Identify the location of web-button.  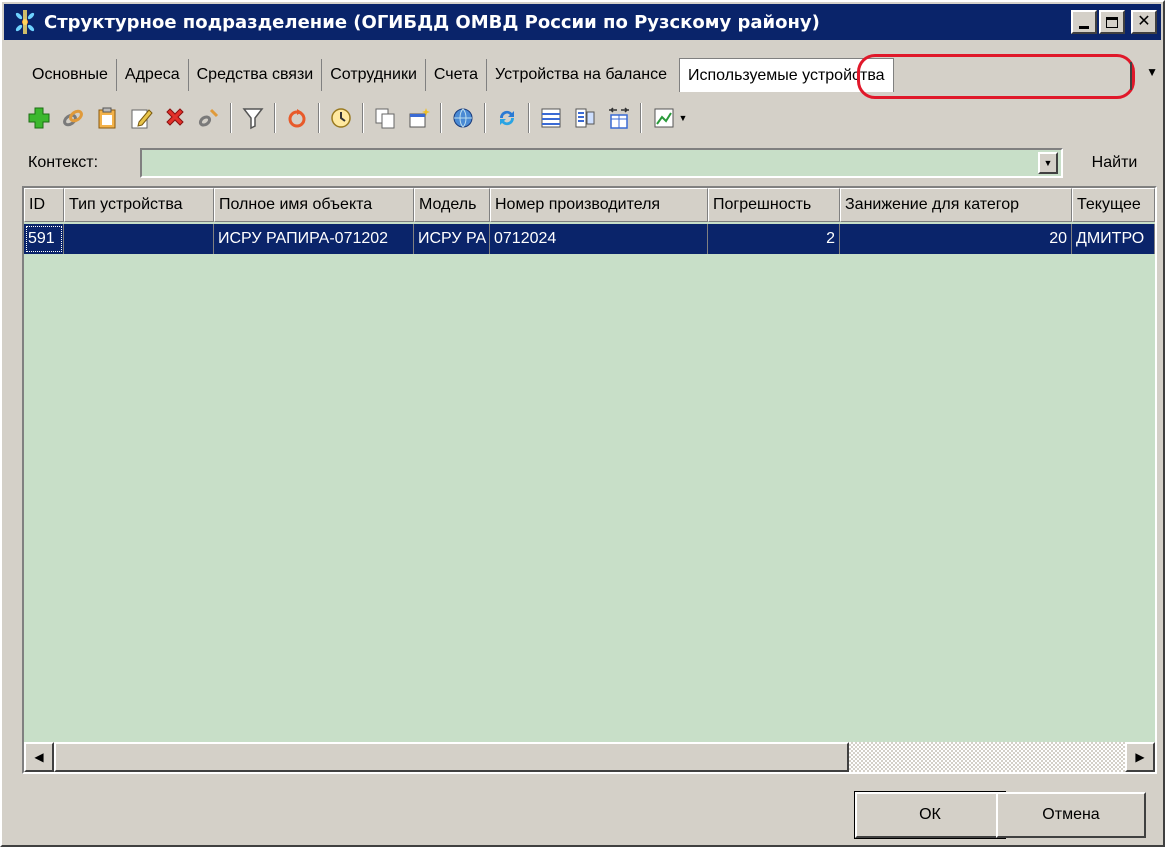
(463, 118).